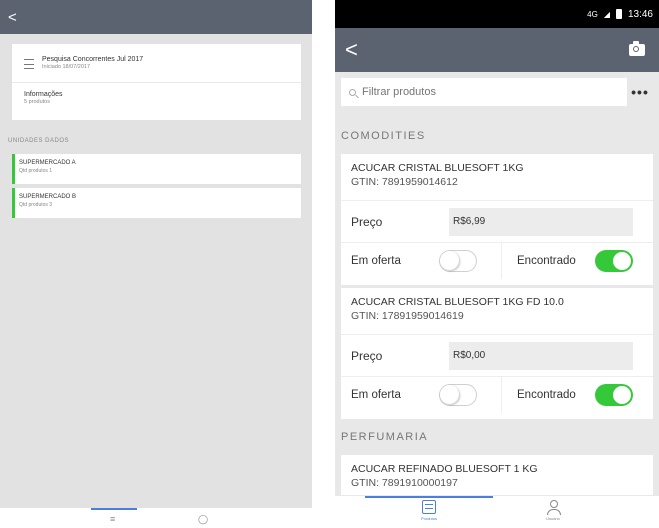 The image size is (659, 528). I want to click on clock: 13:46, so click(640, 14).